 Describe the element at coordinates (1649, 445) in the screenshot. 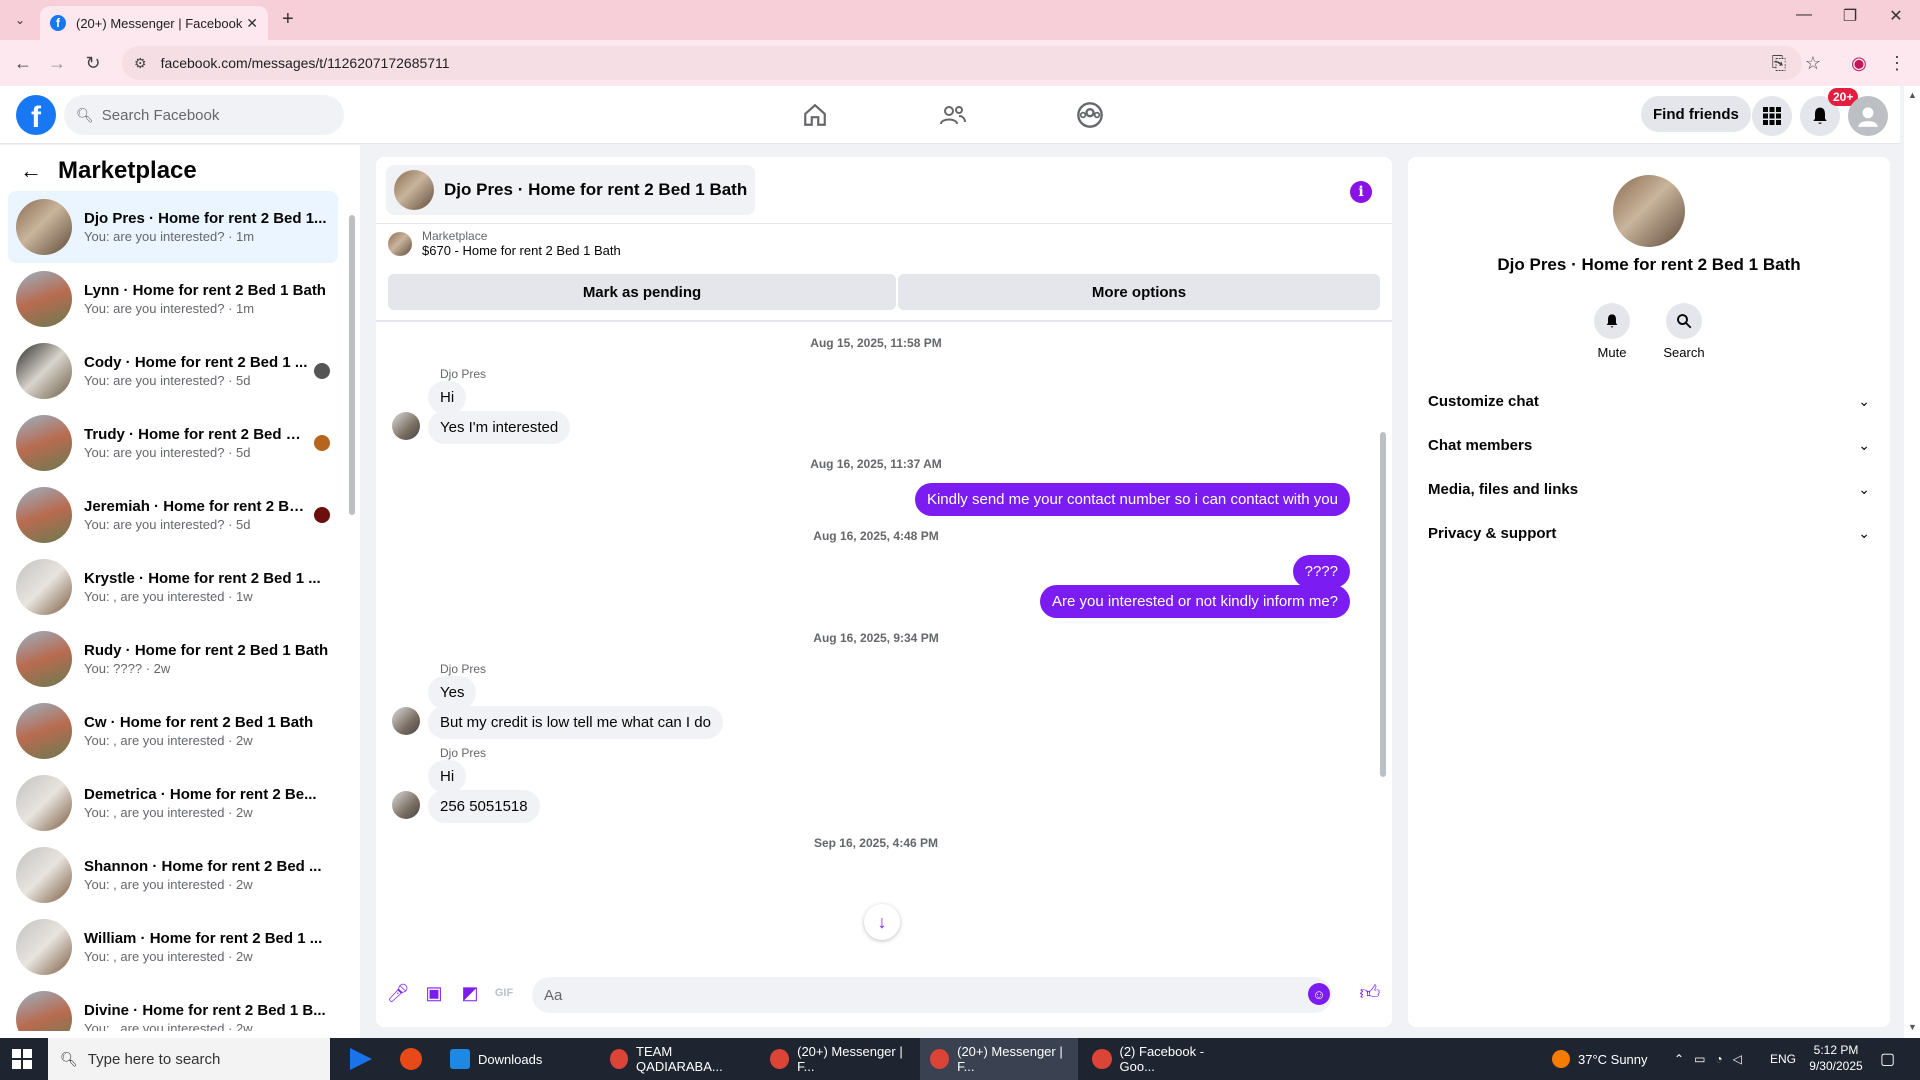

I see `chat-members-item: Chat members ⌄` at that location.